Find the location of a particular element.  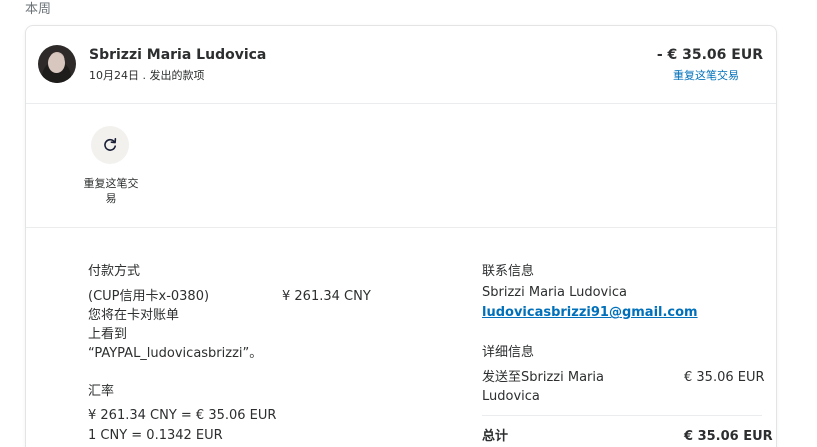

transaction-amount: - € 35.06 EUR is located at coordinates (709, 55).